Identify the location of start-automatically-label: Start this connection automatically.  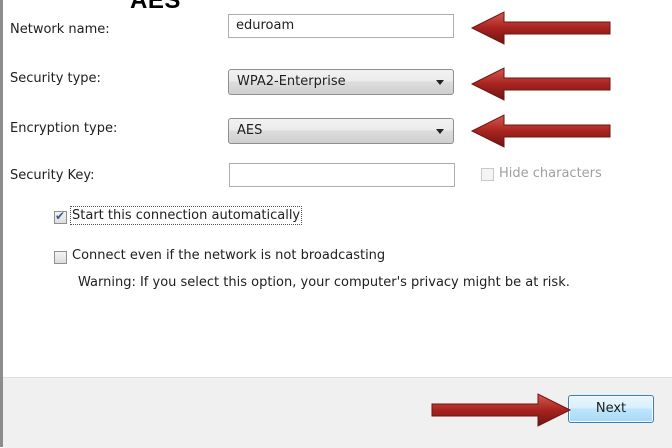
(186, 215).